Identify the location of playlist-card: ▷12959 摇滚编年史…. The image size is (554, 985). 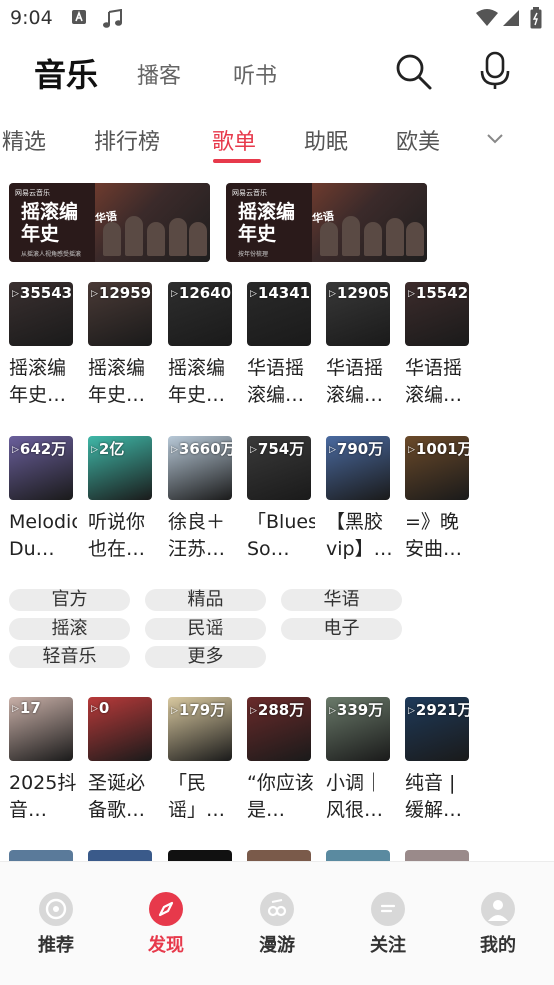
(120, 345).